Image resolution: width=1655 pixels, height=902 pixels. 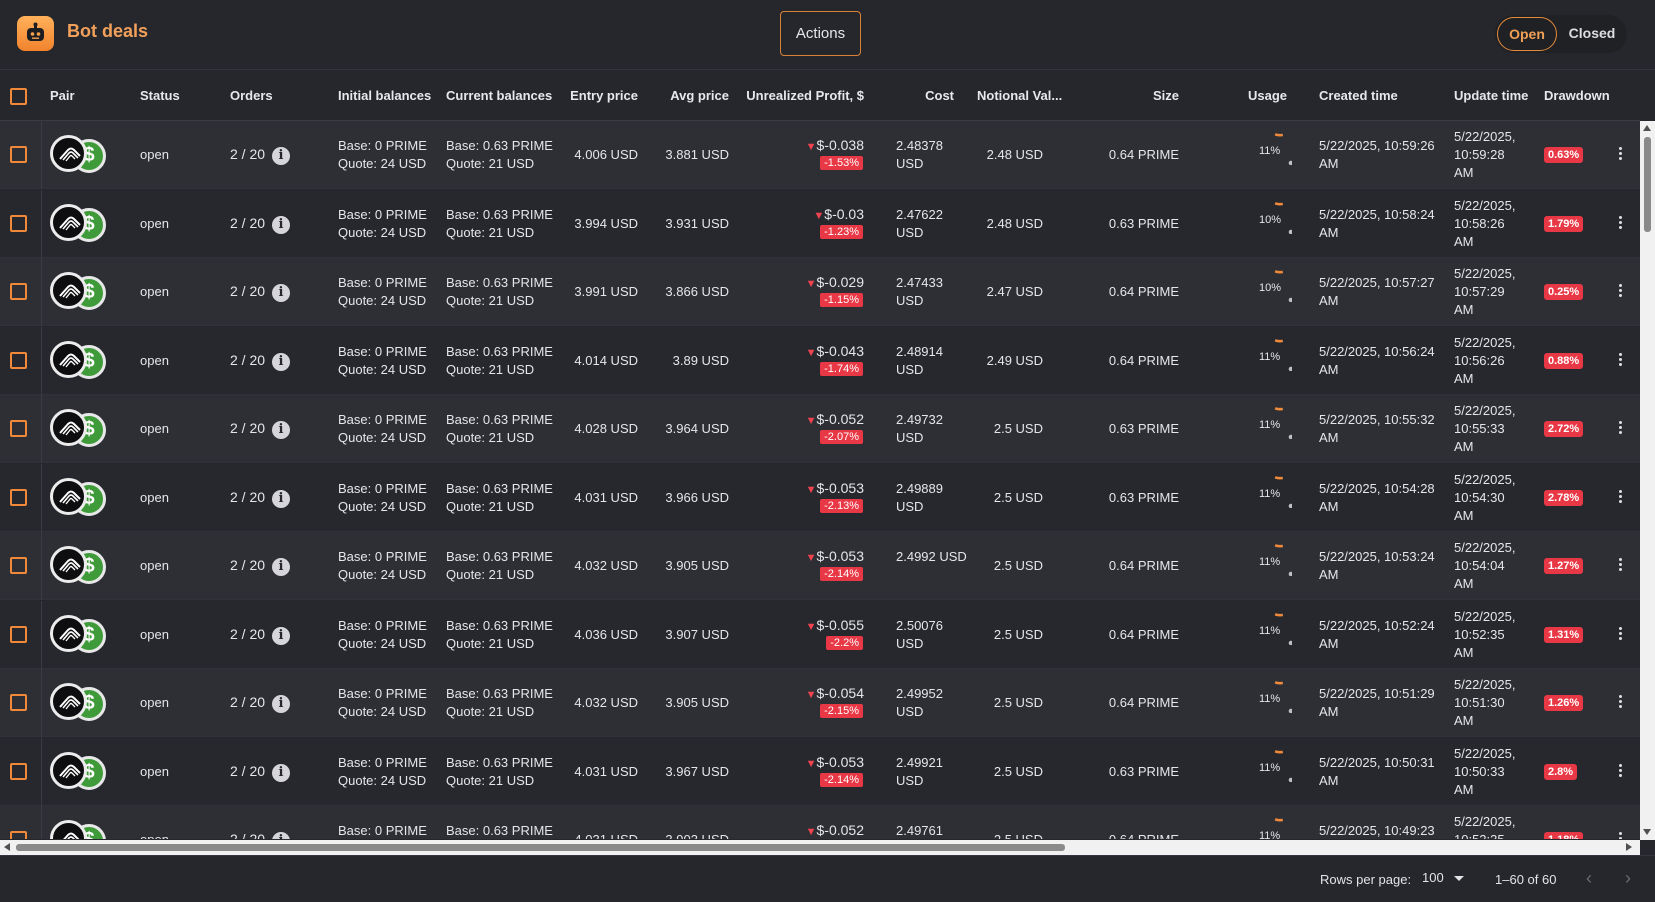 What do you see at coordinates (841, 711) in the screenshot?
I see `profit-percent-badge: -2.15%` at bounding box center [841, 711].